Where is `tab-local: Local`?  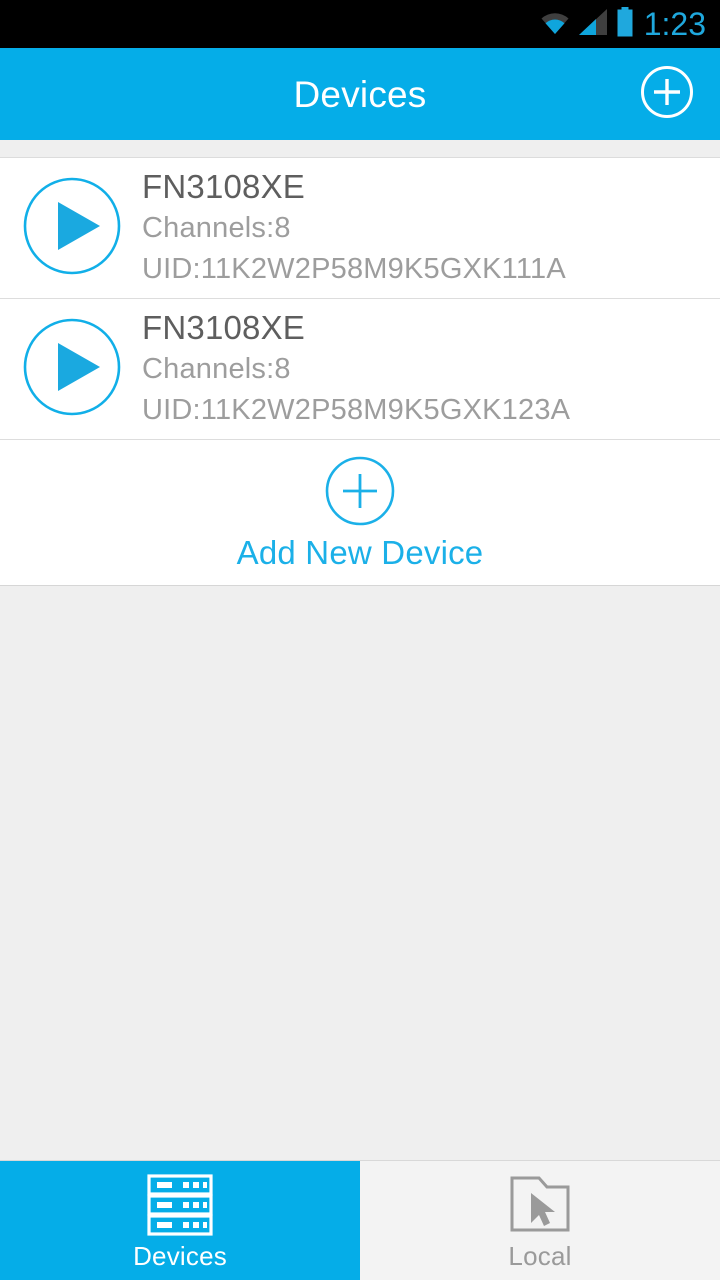 tab-local: Local is located at coordinates (540, 1220).